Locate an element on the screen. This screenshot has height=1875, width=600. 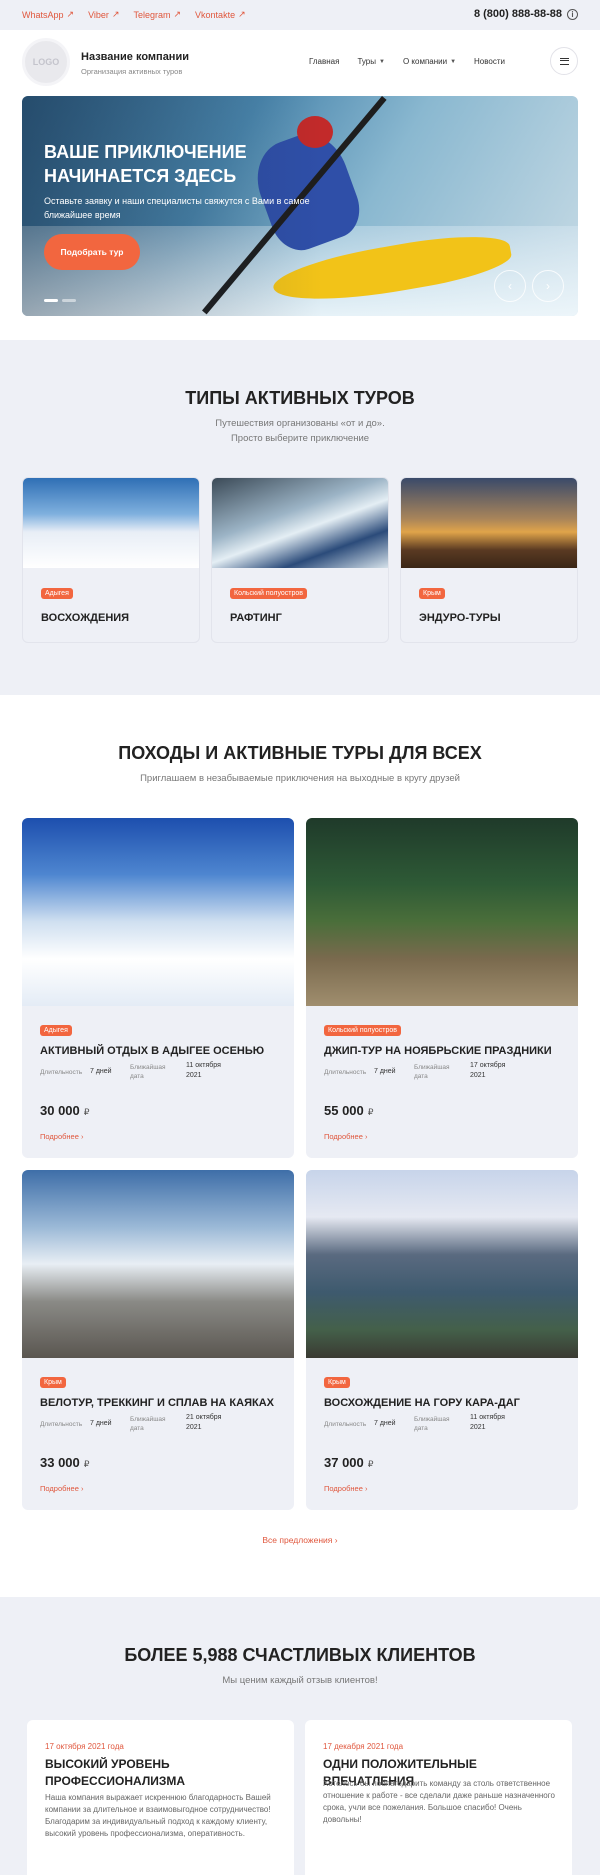
phone-number: 8 (800) 888-88-88 is located at coordinates (518, 14).